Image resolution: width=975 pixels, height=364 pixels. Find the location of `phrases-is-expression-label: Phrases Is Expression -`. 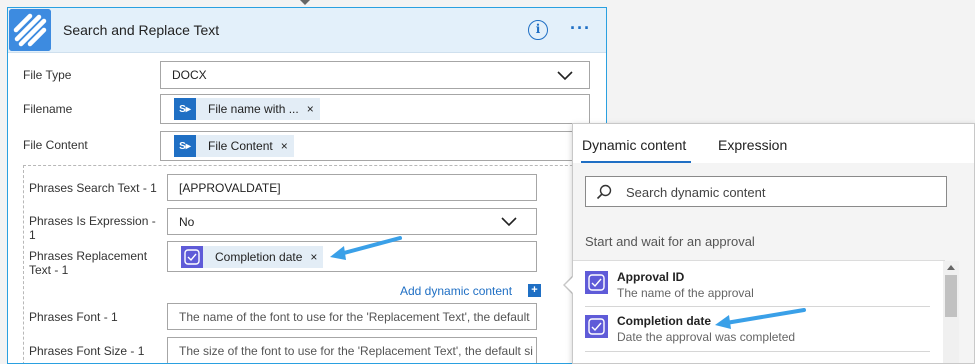

phrases-is-expression-label: Phrases Is Expression - is located at coordinates (92, 221).